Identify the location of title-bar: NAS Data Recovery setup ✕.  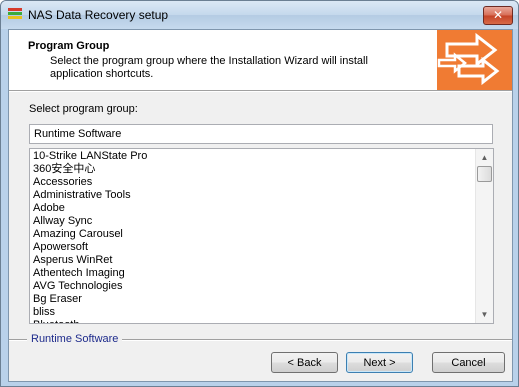
(259, 15).